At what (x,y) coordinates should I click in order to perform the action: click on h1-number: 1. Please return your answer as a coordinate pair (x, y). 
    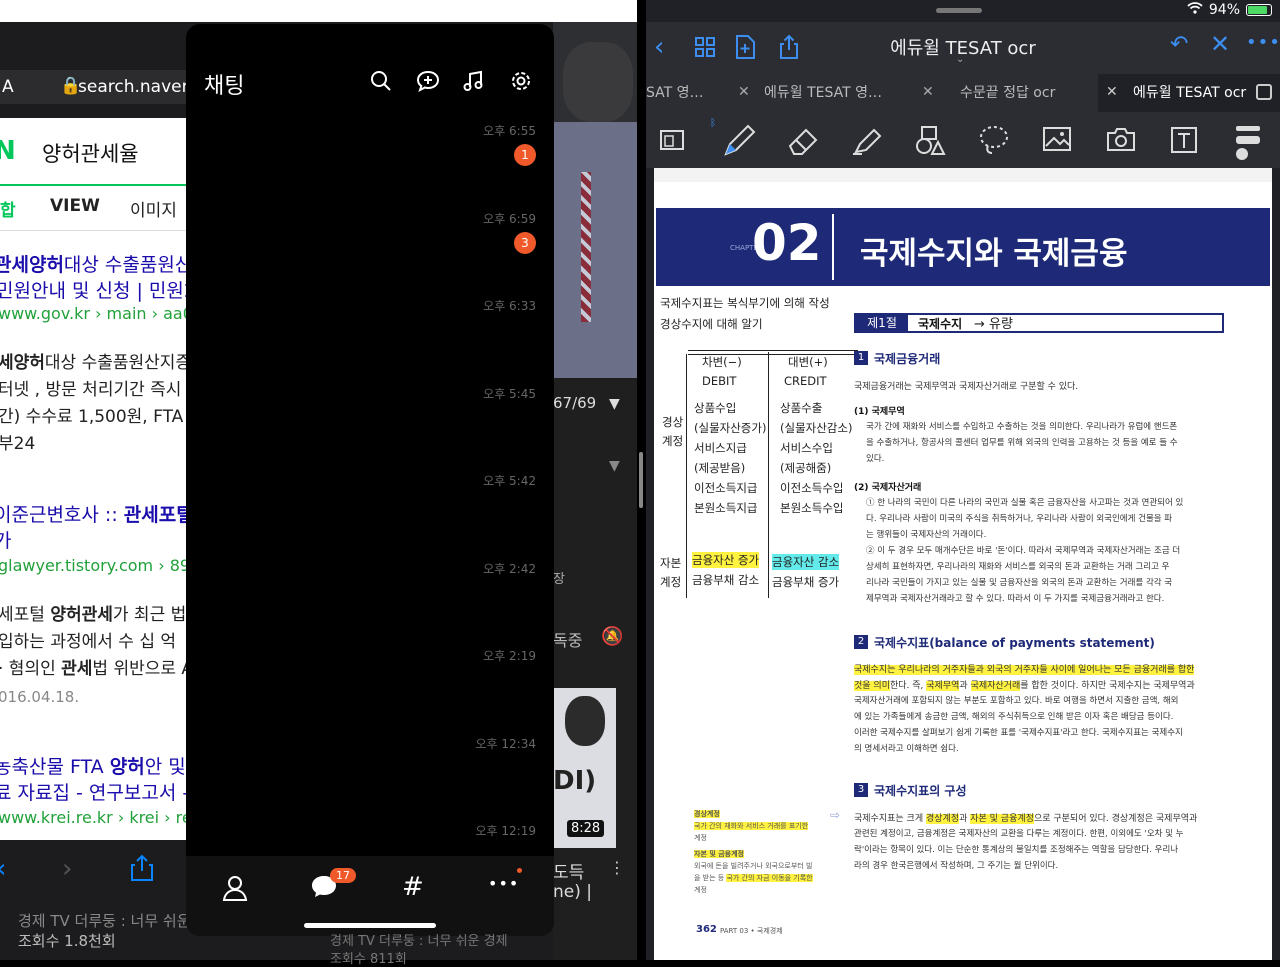
    Looking at the image, I should click on (861, 358).